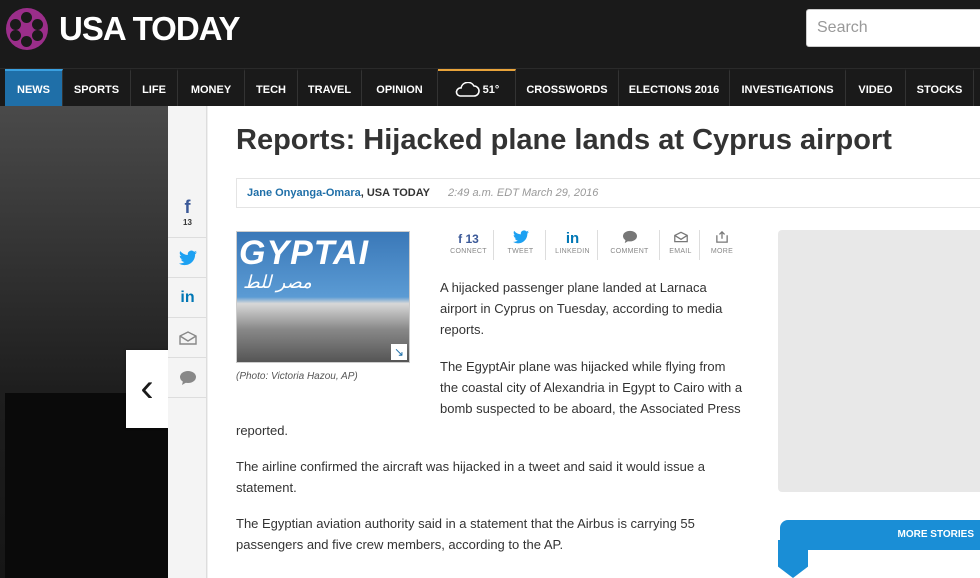  What do you see at coordinates (34, 88) in the screenshot?
I see `nav-item-news: NEWS` at bounding box center [34, 88].